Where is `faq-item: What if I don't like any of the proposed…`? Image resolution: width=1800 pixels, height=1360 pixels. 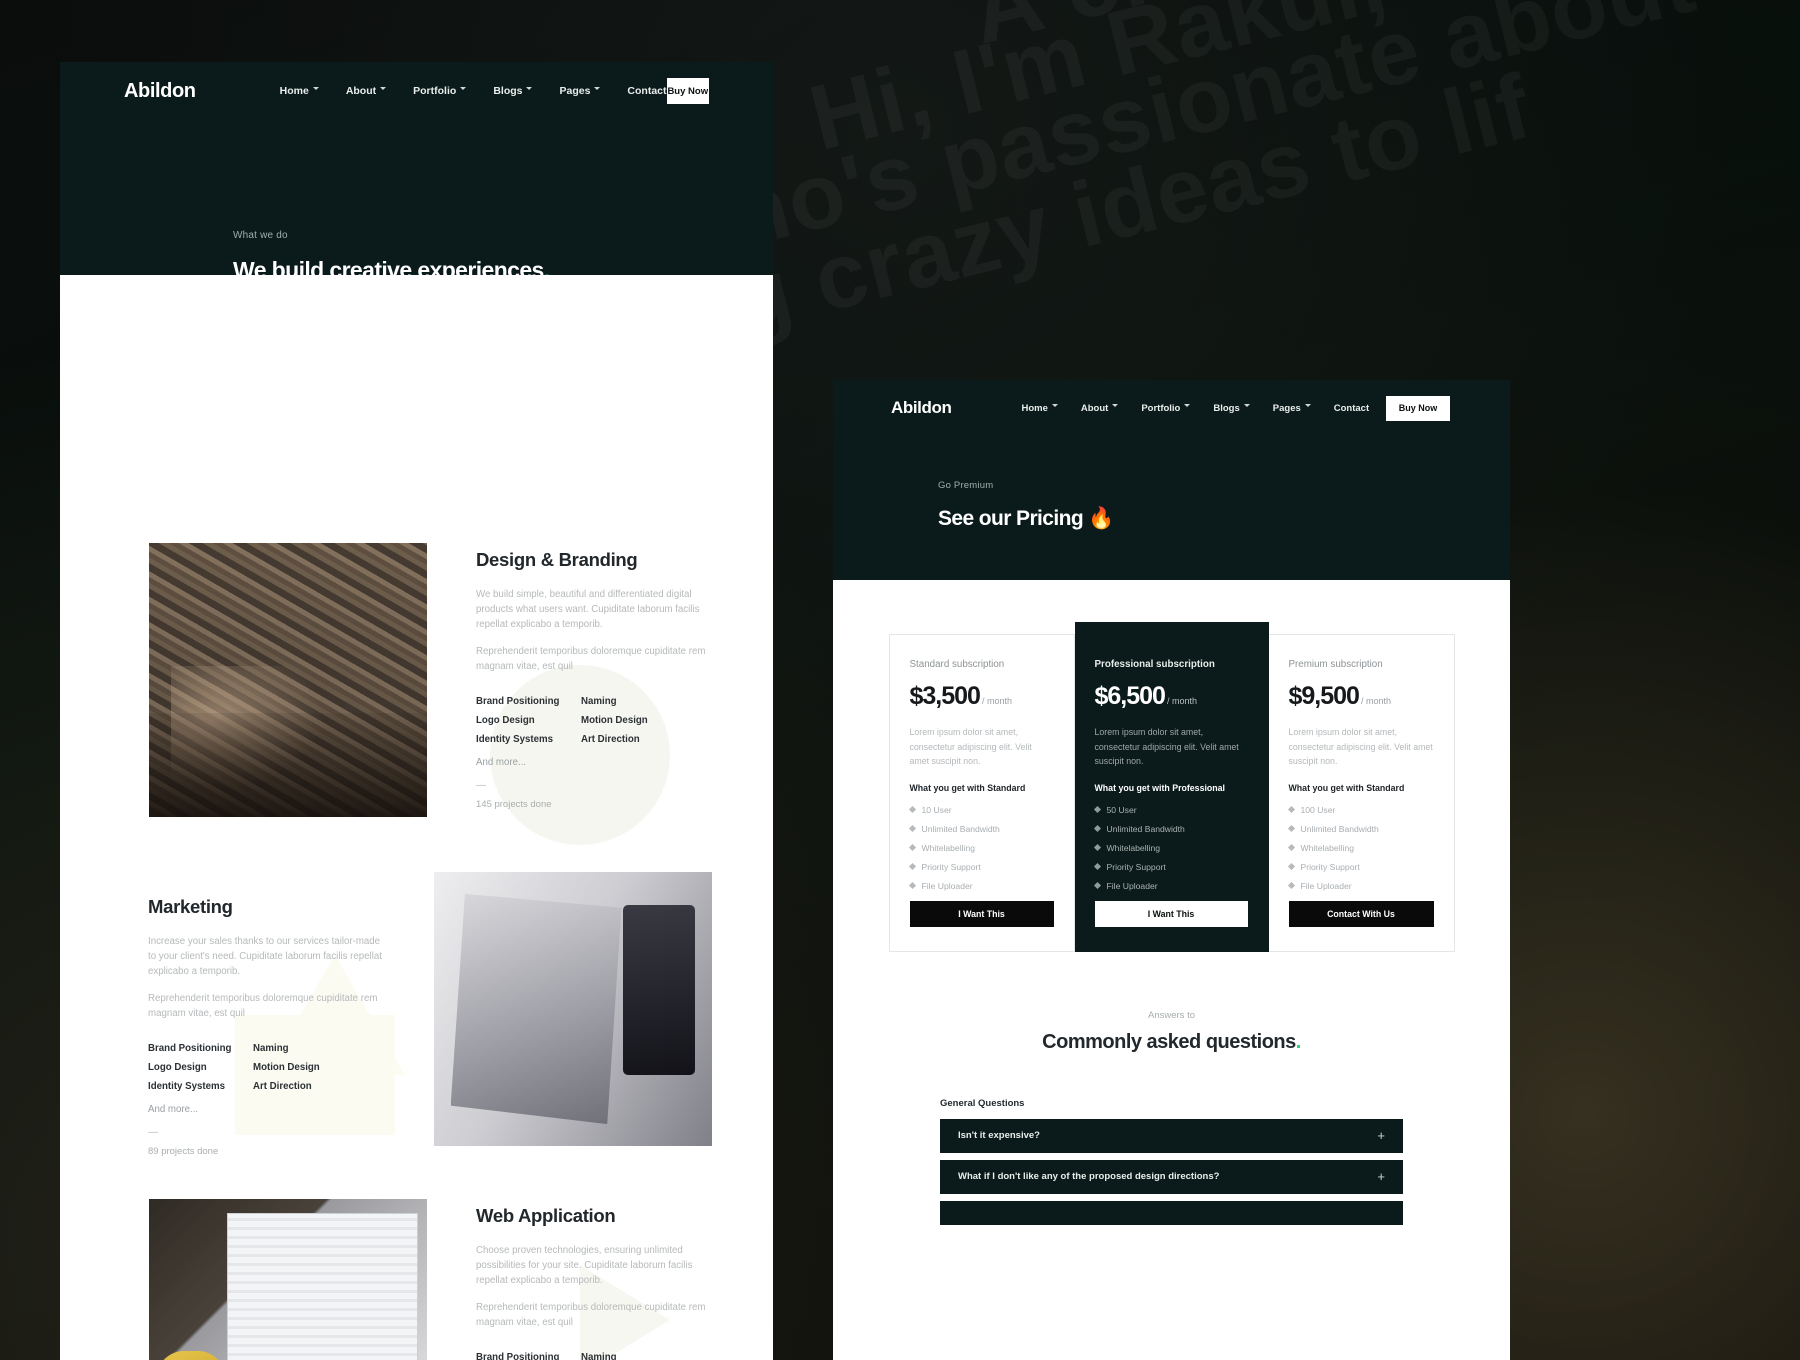 faq-item: What if I don't like any of the proposed… is located at coordinates (1171, 1176).